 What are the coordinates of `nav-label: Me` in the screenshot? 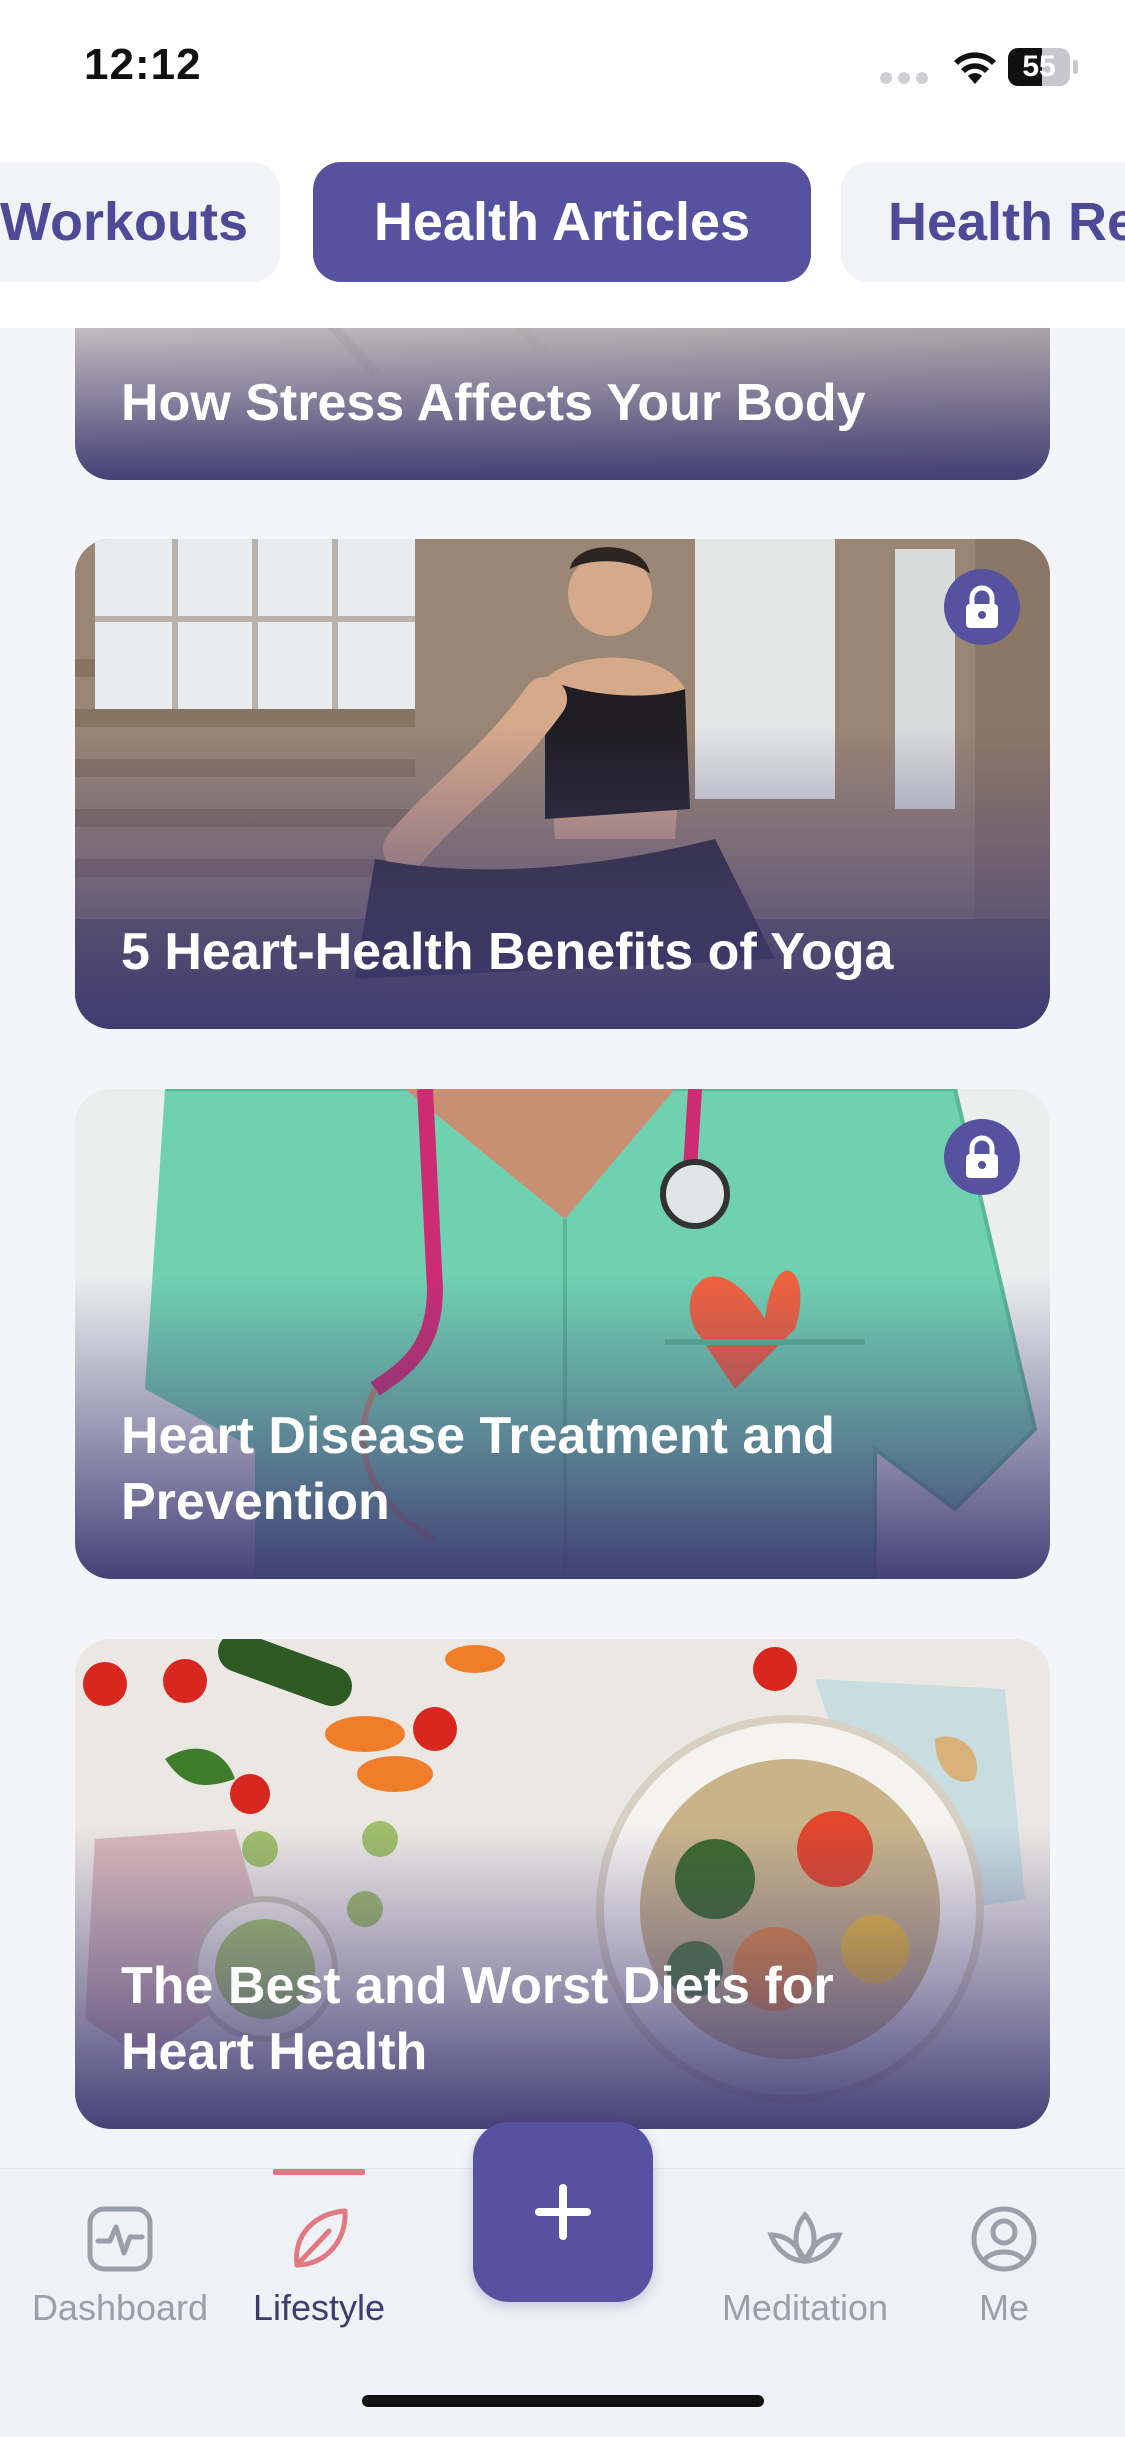 It's located at (1003, 2307).